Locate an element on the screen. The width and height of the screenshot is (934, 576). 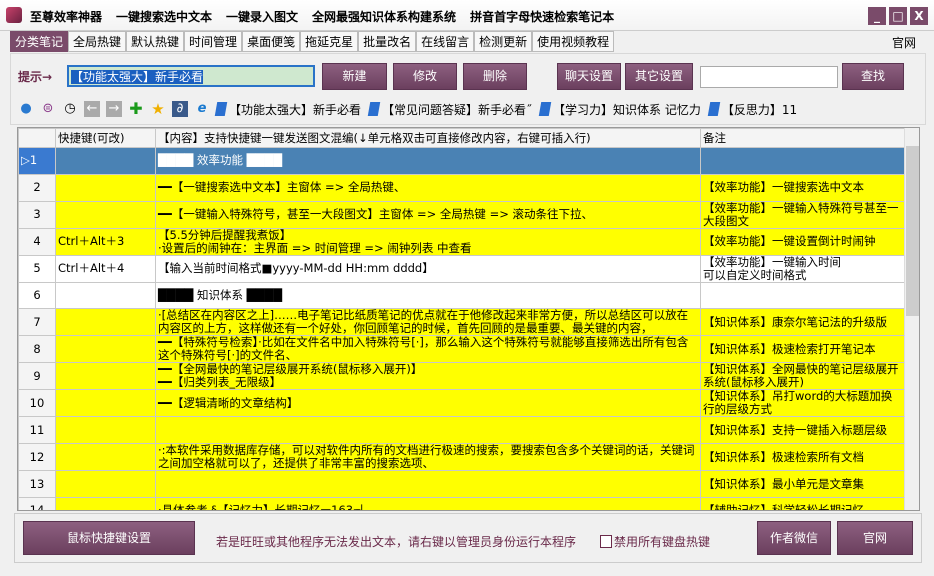
note-cell: 【知识体系】全网最快的笔记层级展开系统(鼠标移入展开) is located at coordinates (802, 376).